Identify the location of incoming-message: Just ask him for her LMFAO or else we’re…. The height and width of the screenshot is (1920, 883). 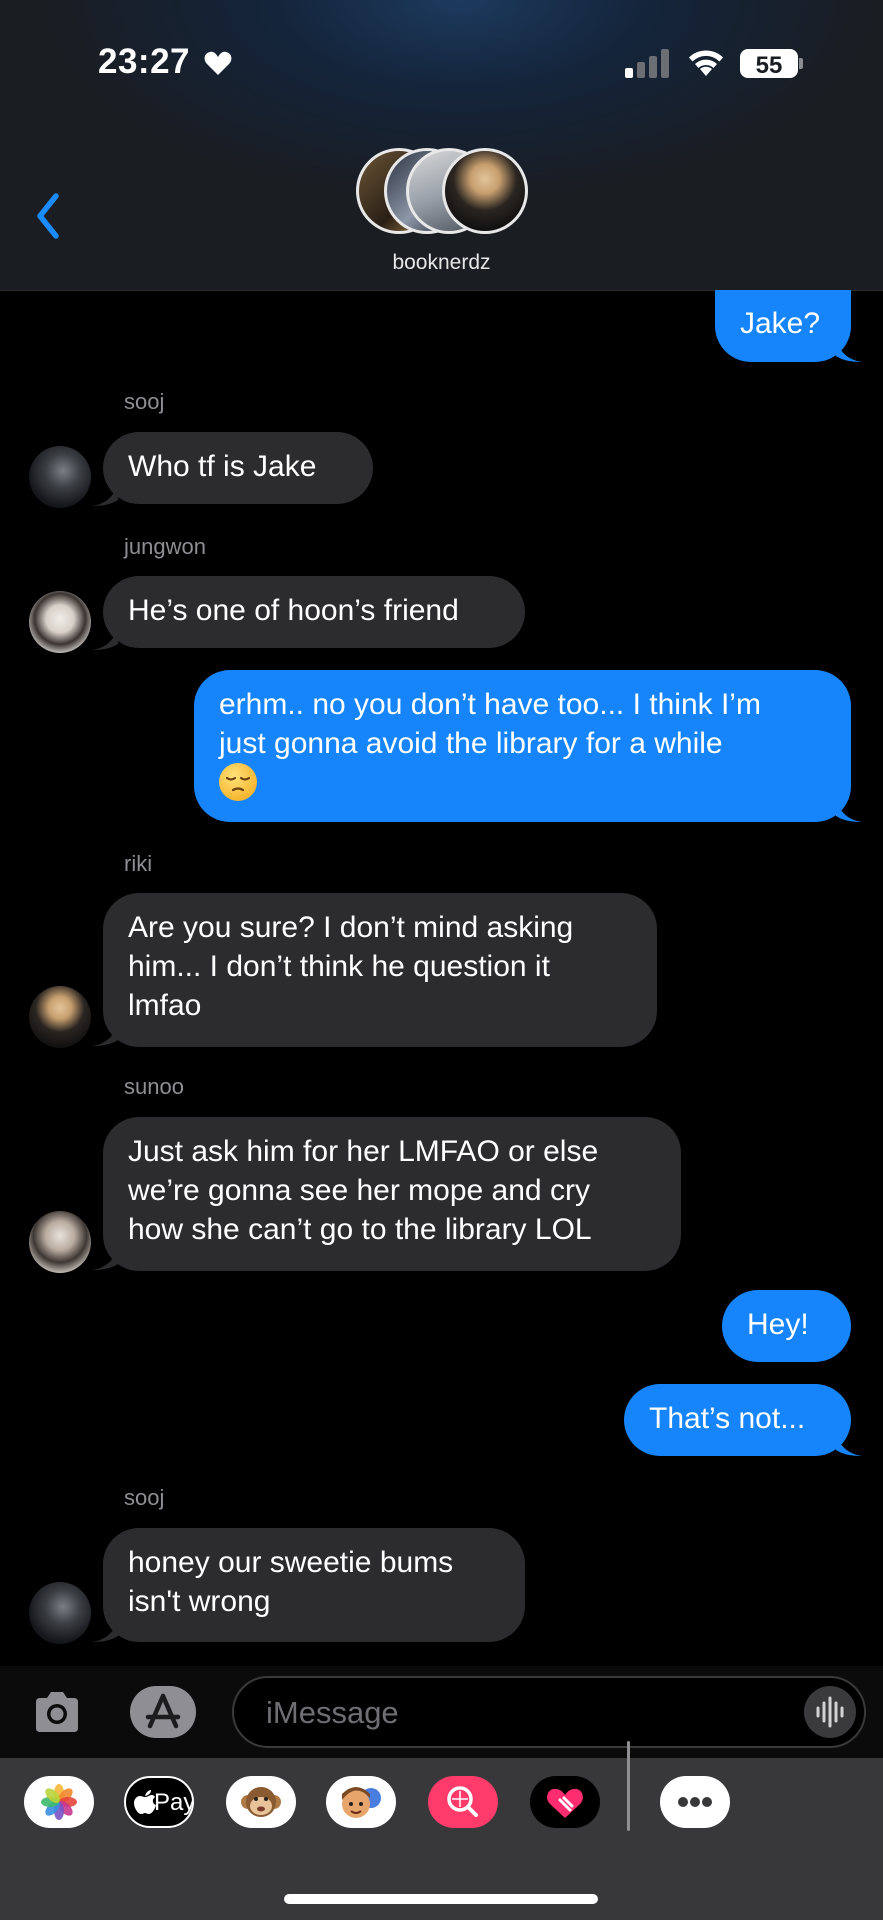
(392, 1194).